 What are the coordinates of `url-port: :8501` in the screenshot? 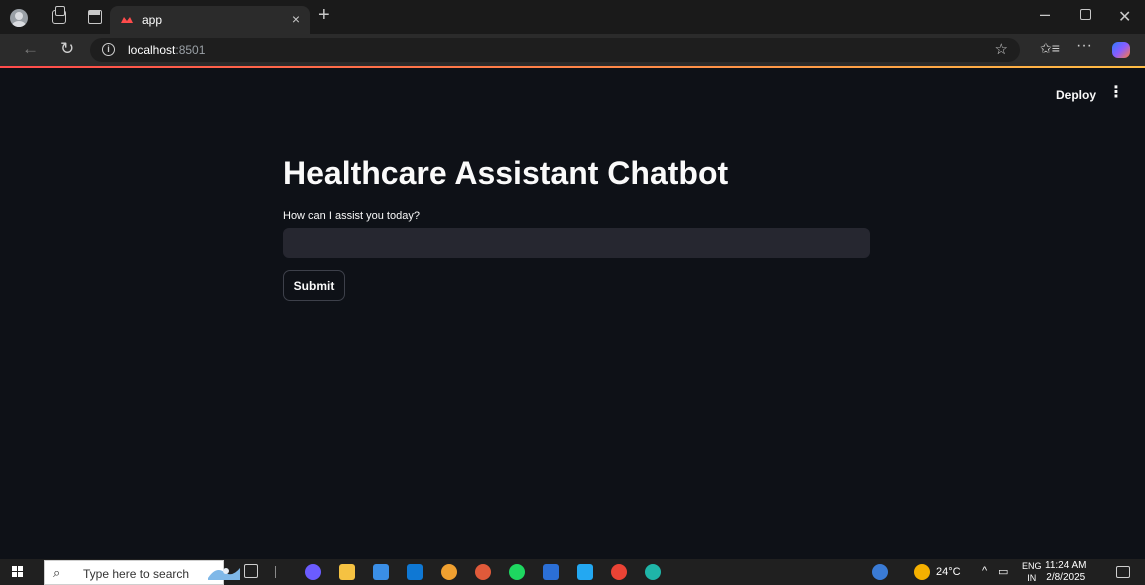 It's located at (190, 50).